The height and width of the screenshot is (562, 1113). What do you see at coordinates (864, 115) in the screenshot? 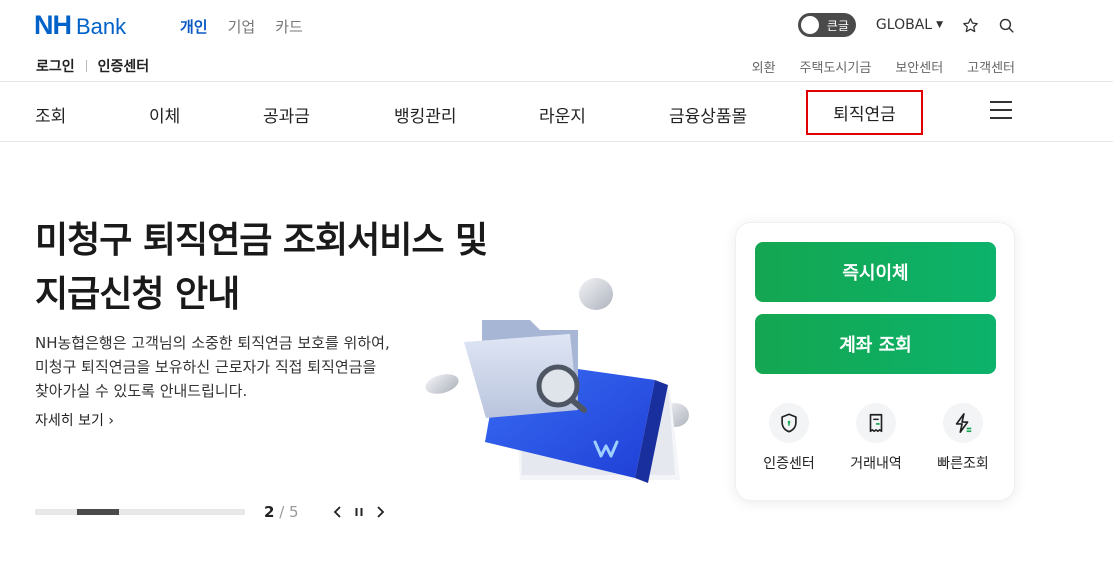
I see `nav-item-retirement-label: 퇴직연금` at bounding box center [864, 115].